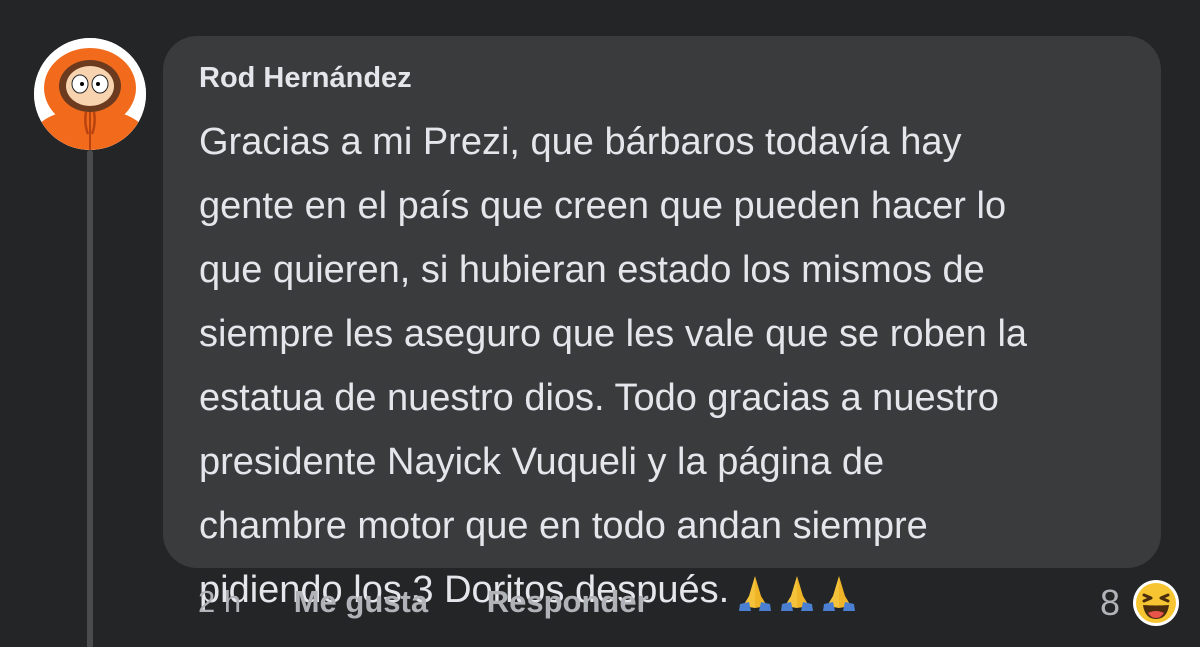 Image resolution: width=1200 pixels, height=647 pixels. I want to click on thread-line, so click(90, 398).